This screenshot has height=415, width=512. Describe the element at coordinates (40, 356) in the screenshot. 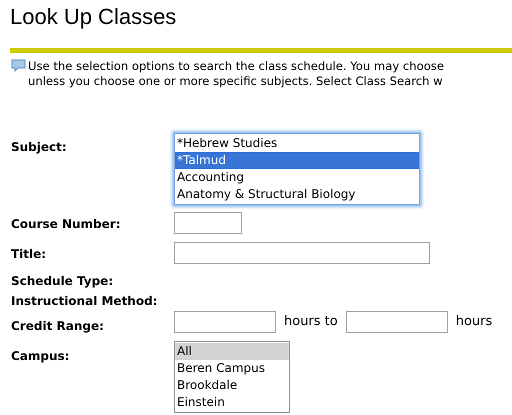

I see `field-label: Campus:` at that location.